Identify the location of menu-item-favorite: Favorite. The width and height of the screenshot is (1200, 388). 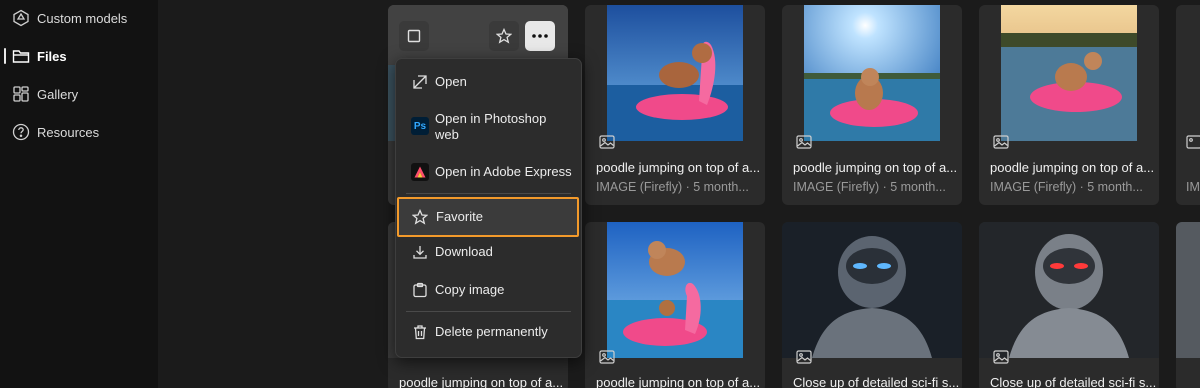
(488, 217).